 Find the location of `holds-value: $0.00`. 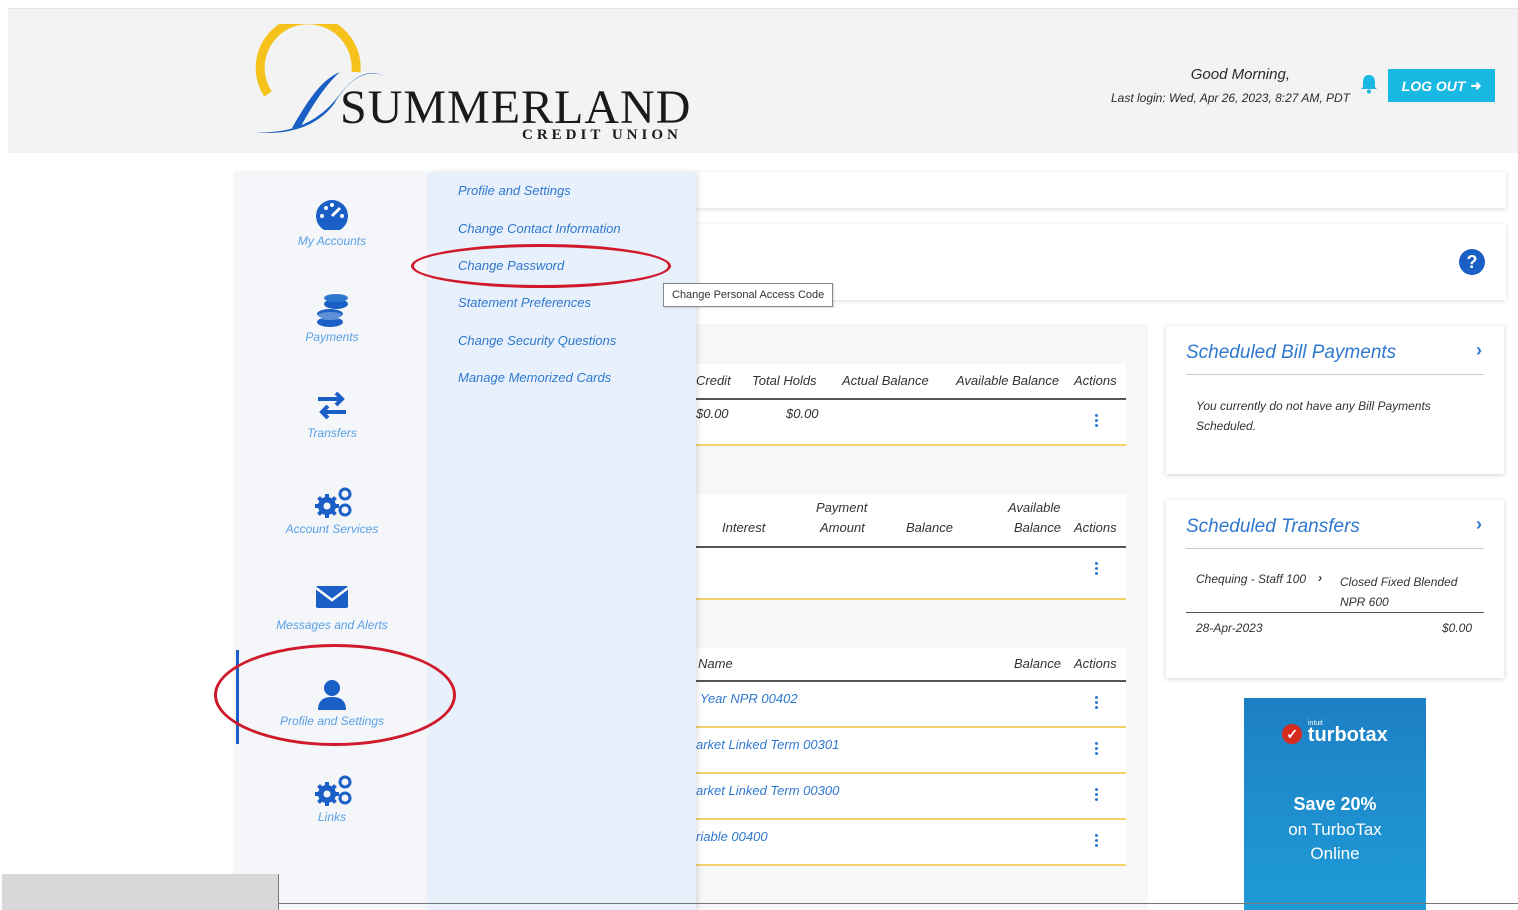

holds-value: $0.00 is located at coordinates (802, 413).